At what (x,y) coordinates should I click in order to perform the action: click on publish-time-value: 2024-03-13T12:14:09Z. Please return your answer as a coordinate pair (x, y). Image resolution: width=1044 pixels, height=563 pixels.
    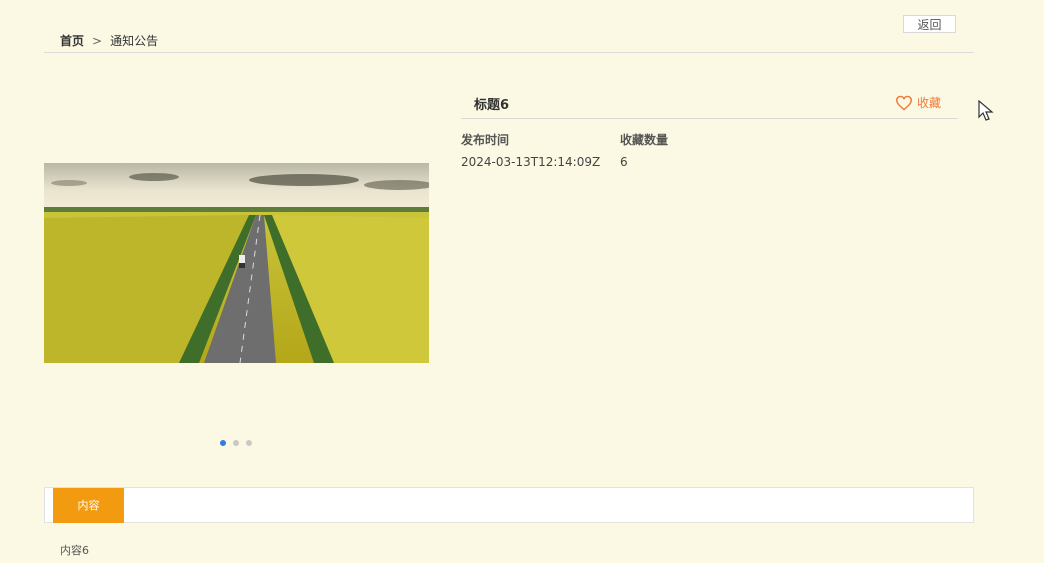
    Looking at the image, I should click on (531, 162).